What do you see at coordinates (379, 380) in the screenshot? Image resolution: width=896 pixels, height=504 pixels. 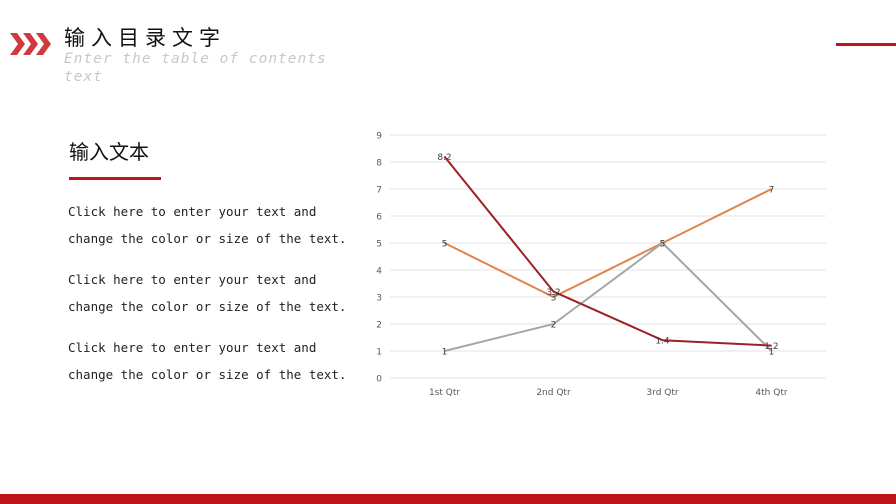 I see `y-tick-label: 0` at bounding box center [379, 380].